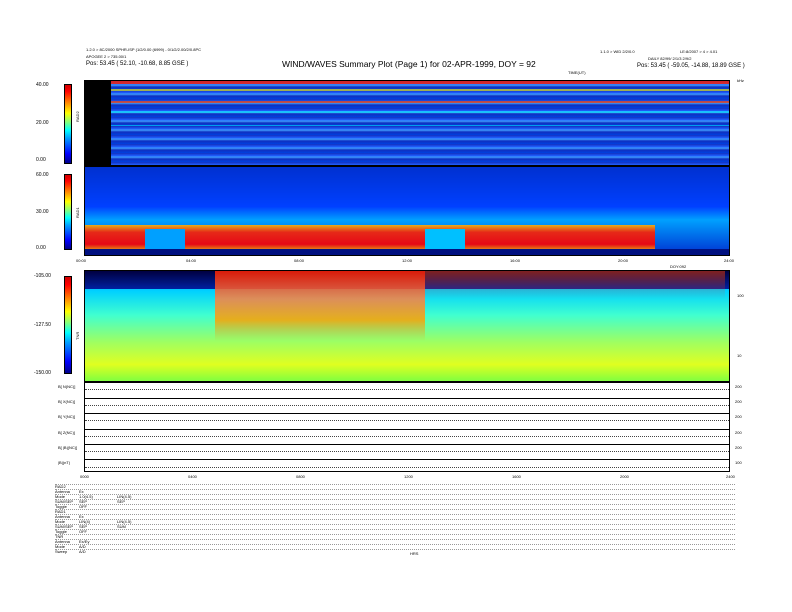 This screenshot has width=792, height=612. What do you see at coordinates (739, 355) in the screenshot?
I see `tnr-right-tick-10: 10` at bounding box center [739, 355].